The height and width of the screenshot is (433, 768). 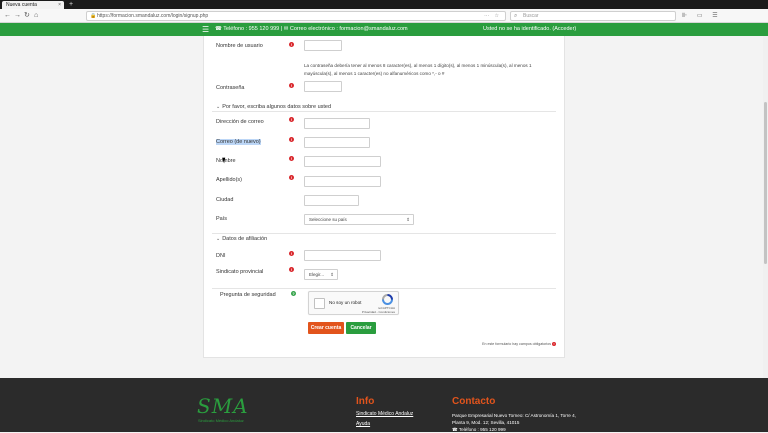 I want to click on captcha-text: No soy un robot, so click(x=345, y=302).